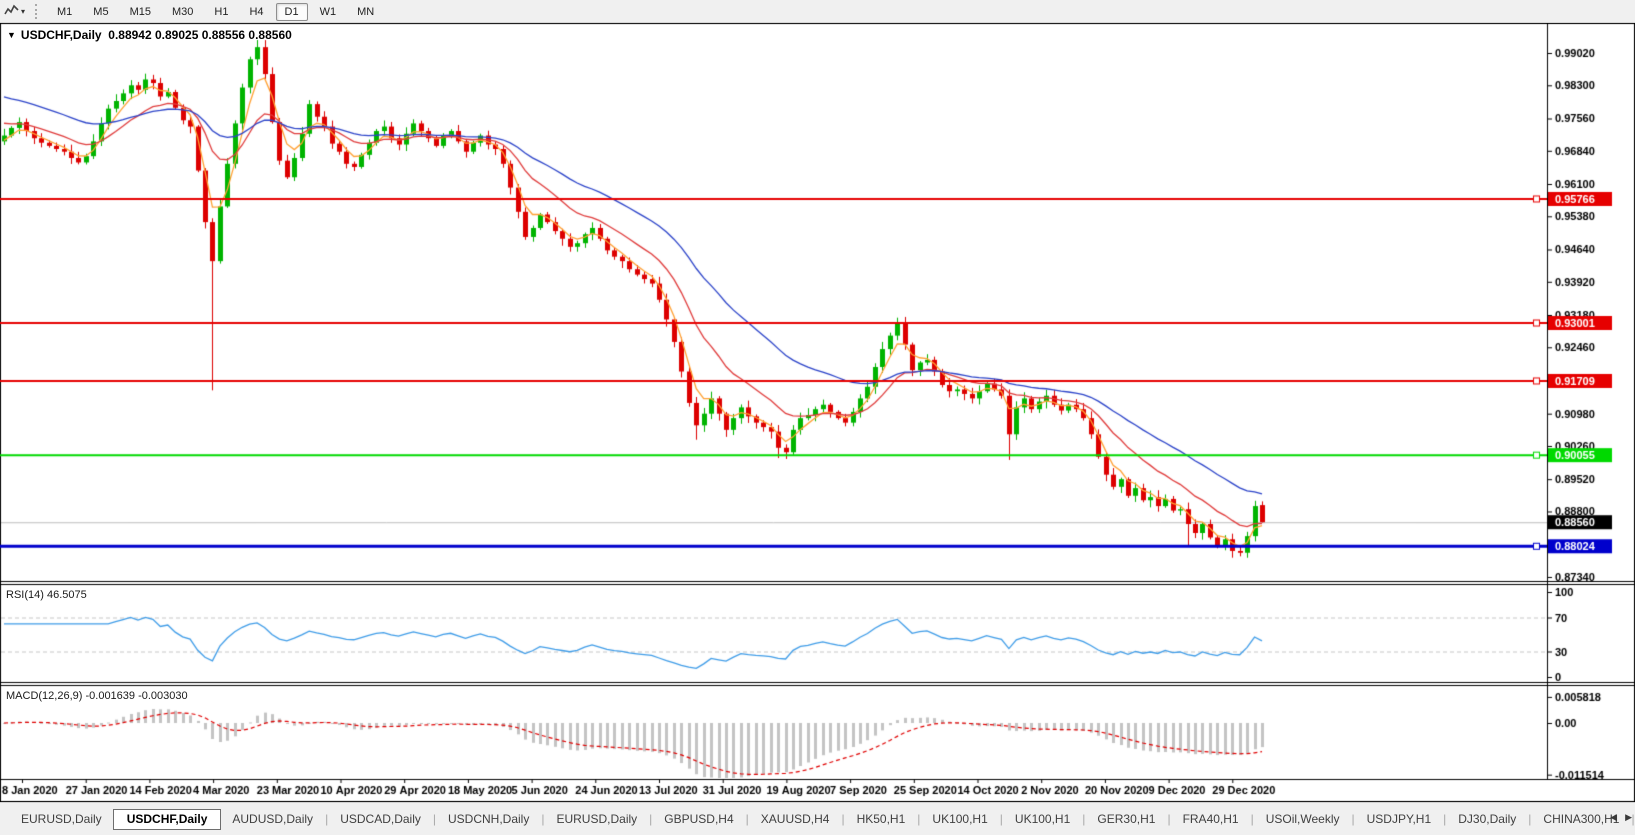  Describe the element at coordinates (44, 696) in the screenshot. I see `macd-label: MACD(12,26,9)` at that location.